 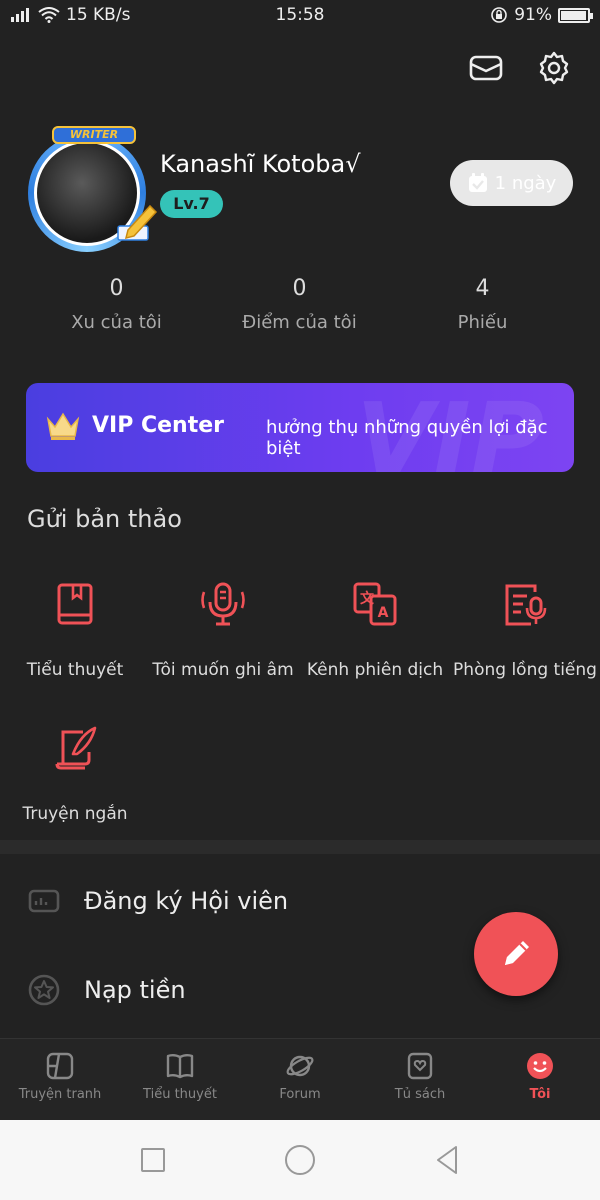 What do you see at coordinates (223, 604) in the screenshot?
I see `microphone-icon` at bounding box center [223, 604].